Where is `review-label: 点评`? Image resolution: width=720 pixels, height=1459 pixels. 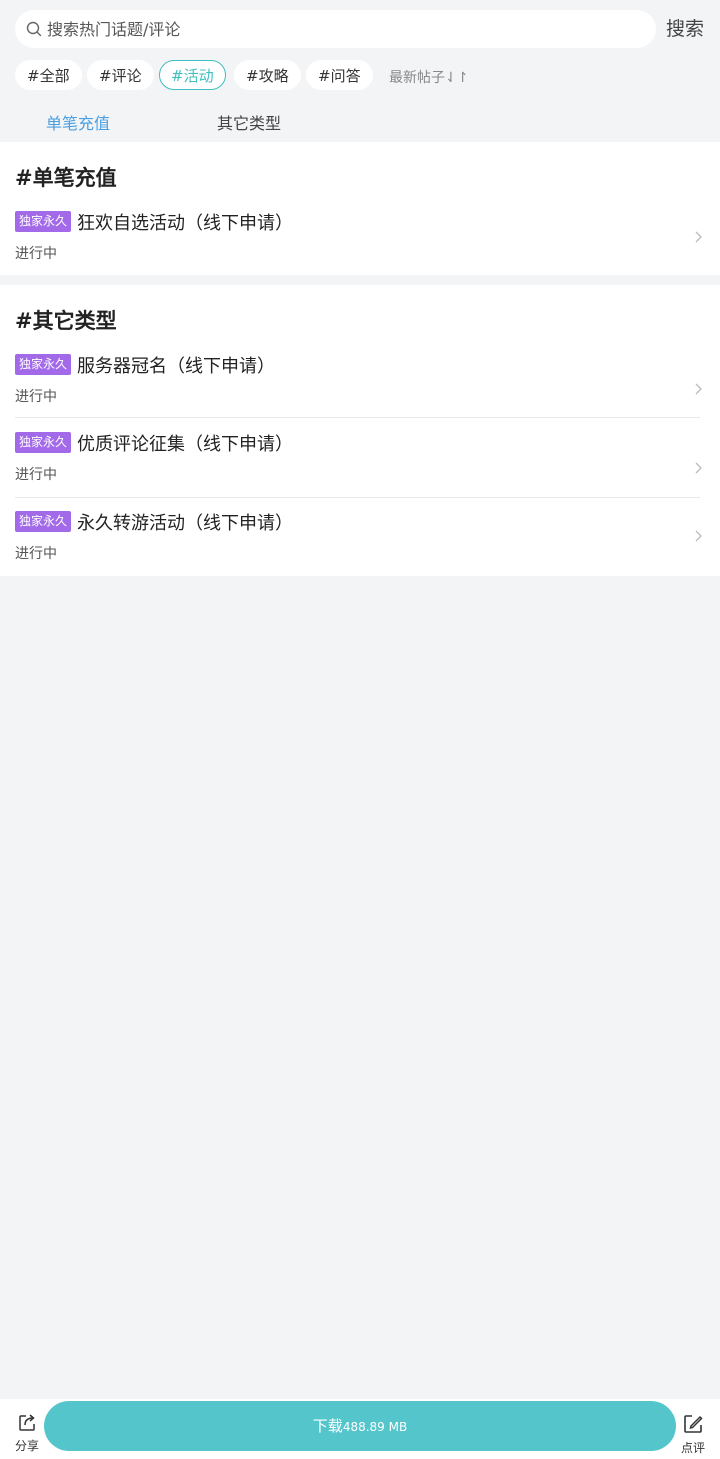
review-label: 点评 is located at coordinates (692, 1448).